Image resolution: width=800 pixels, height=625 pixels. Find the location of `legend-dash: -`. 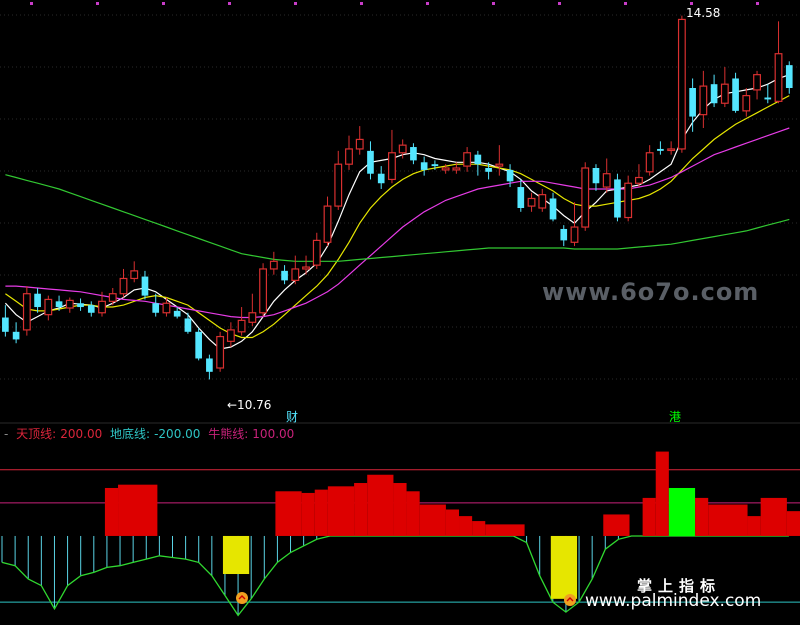

legend-dash: - is located at coordinates (6, 434).